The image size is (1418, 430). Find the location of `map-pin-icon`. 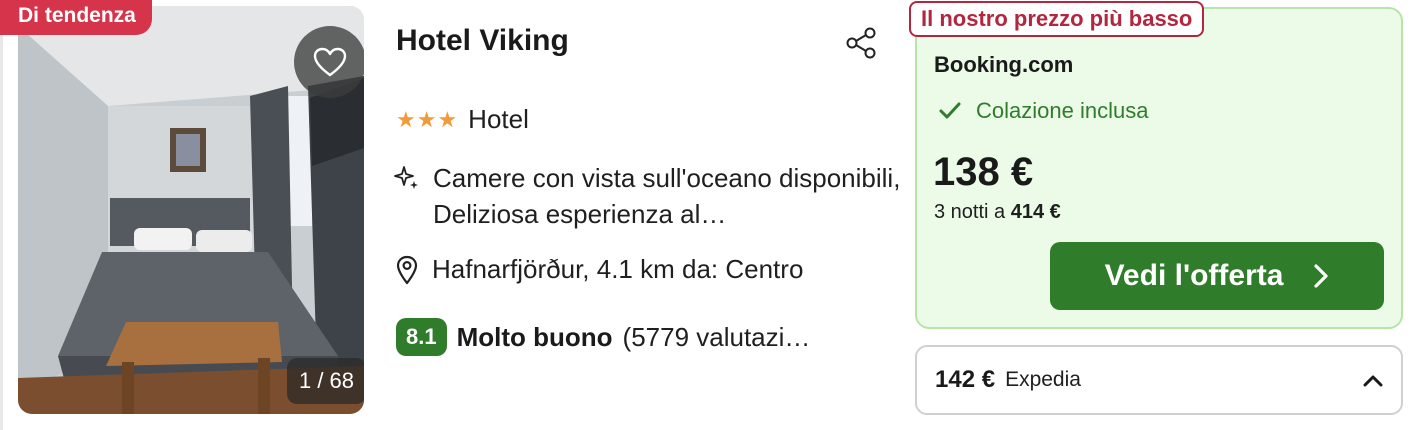

map-pin-icon is located at coordinates (407, 269).